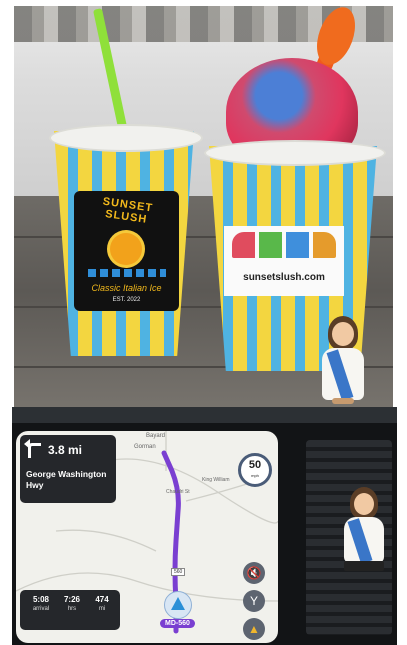 This screenshot has width=407, height=645. I want to click on remaining-distance-label: mi, so click(102, 609).